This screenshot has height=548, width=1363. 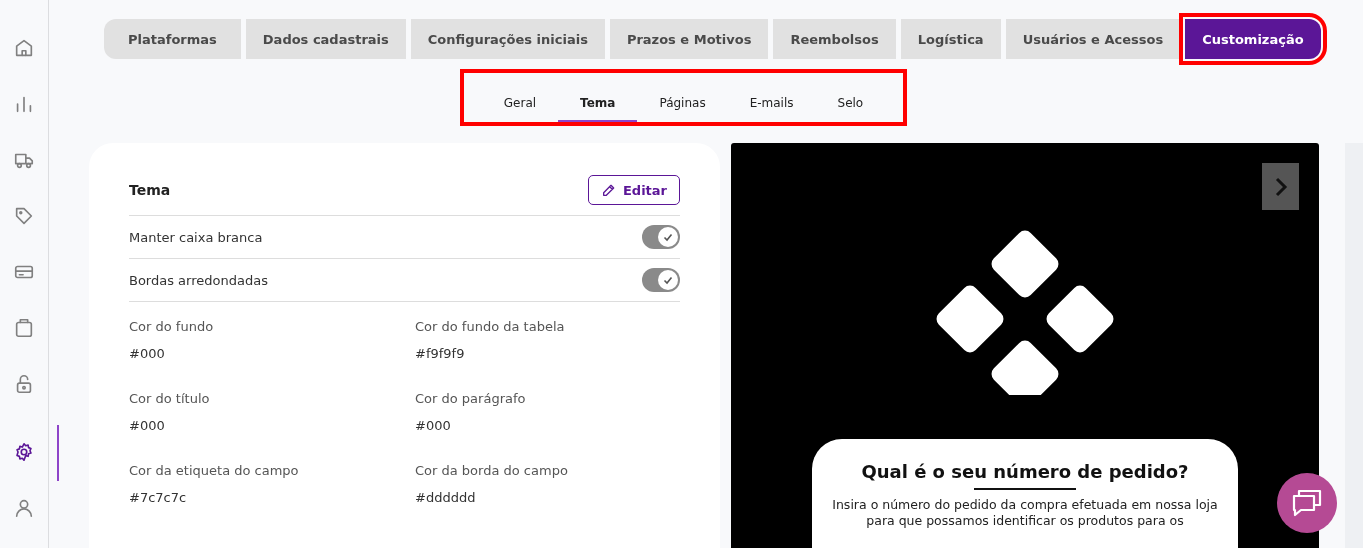 What do you see at coordinates (198, 280) in the screenshot?
I see `toggle-label: Bordas arredondadas` at bounding box center [198, 280].